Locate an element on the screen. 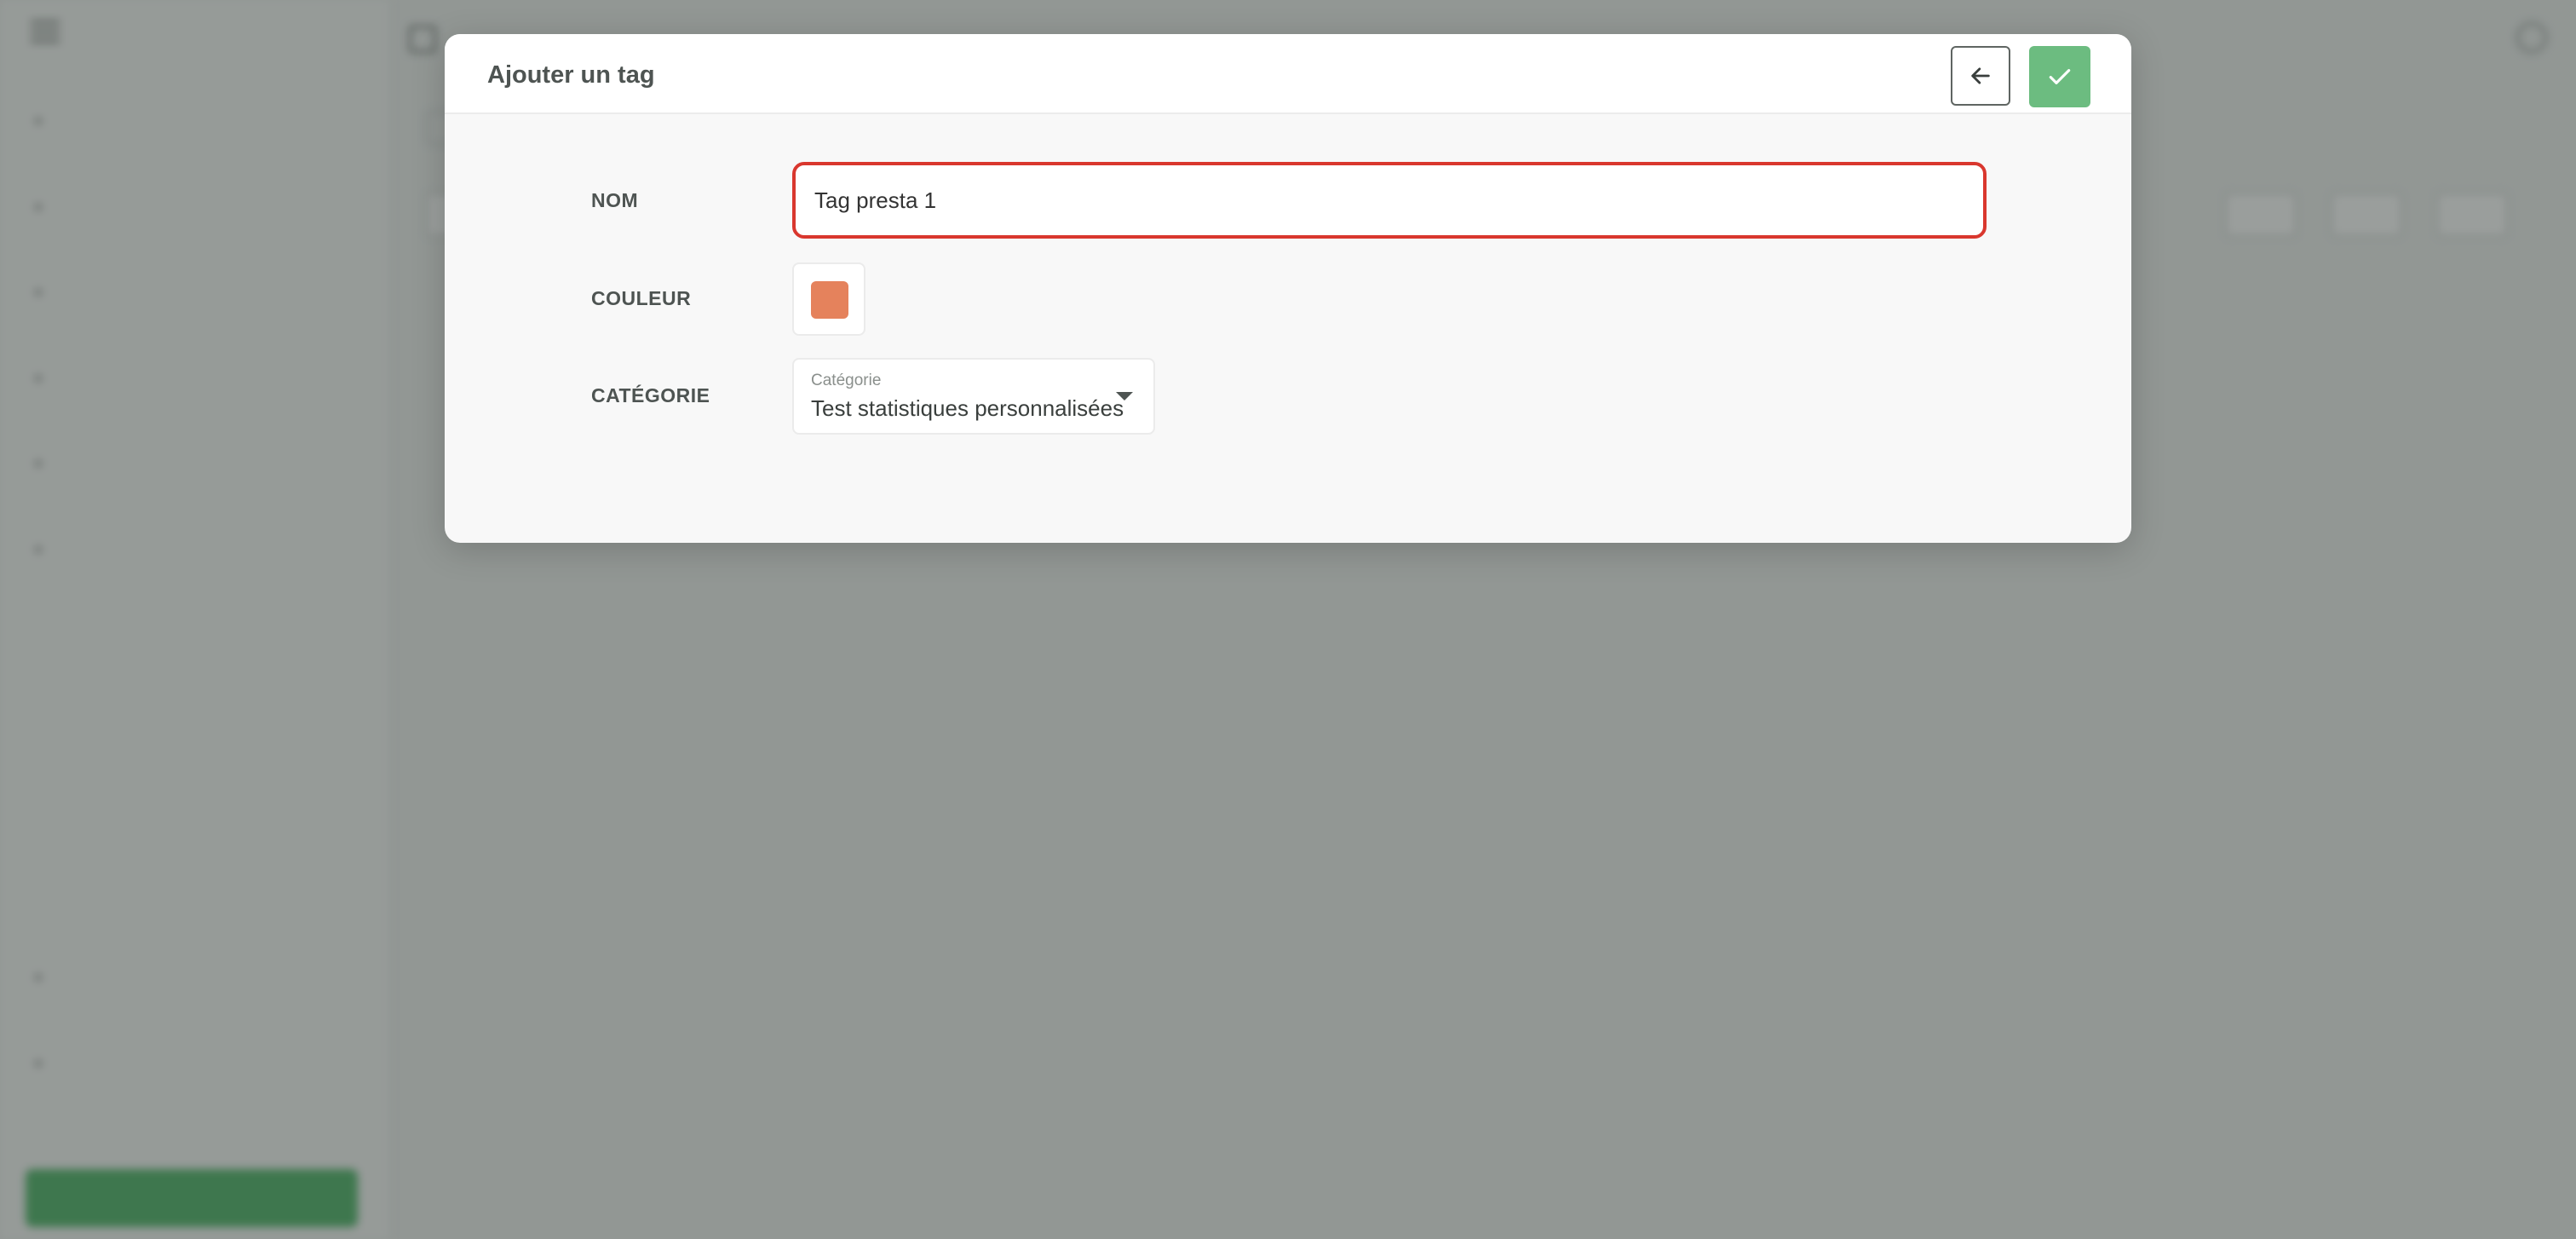  color-picker is located at coordinates (829, 299).